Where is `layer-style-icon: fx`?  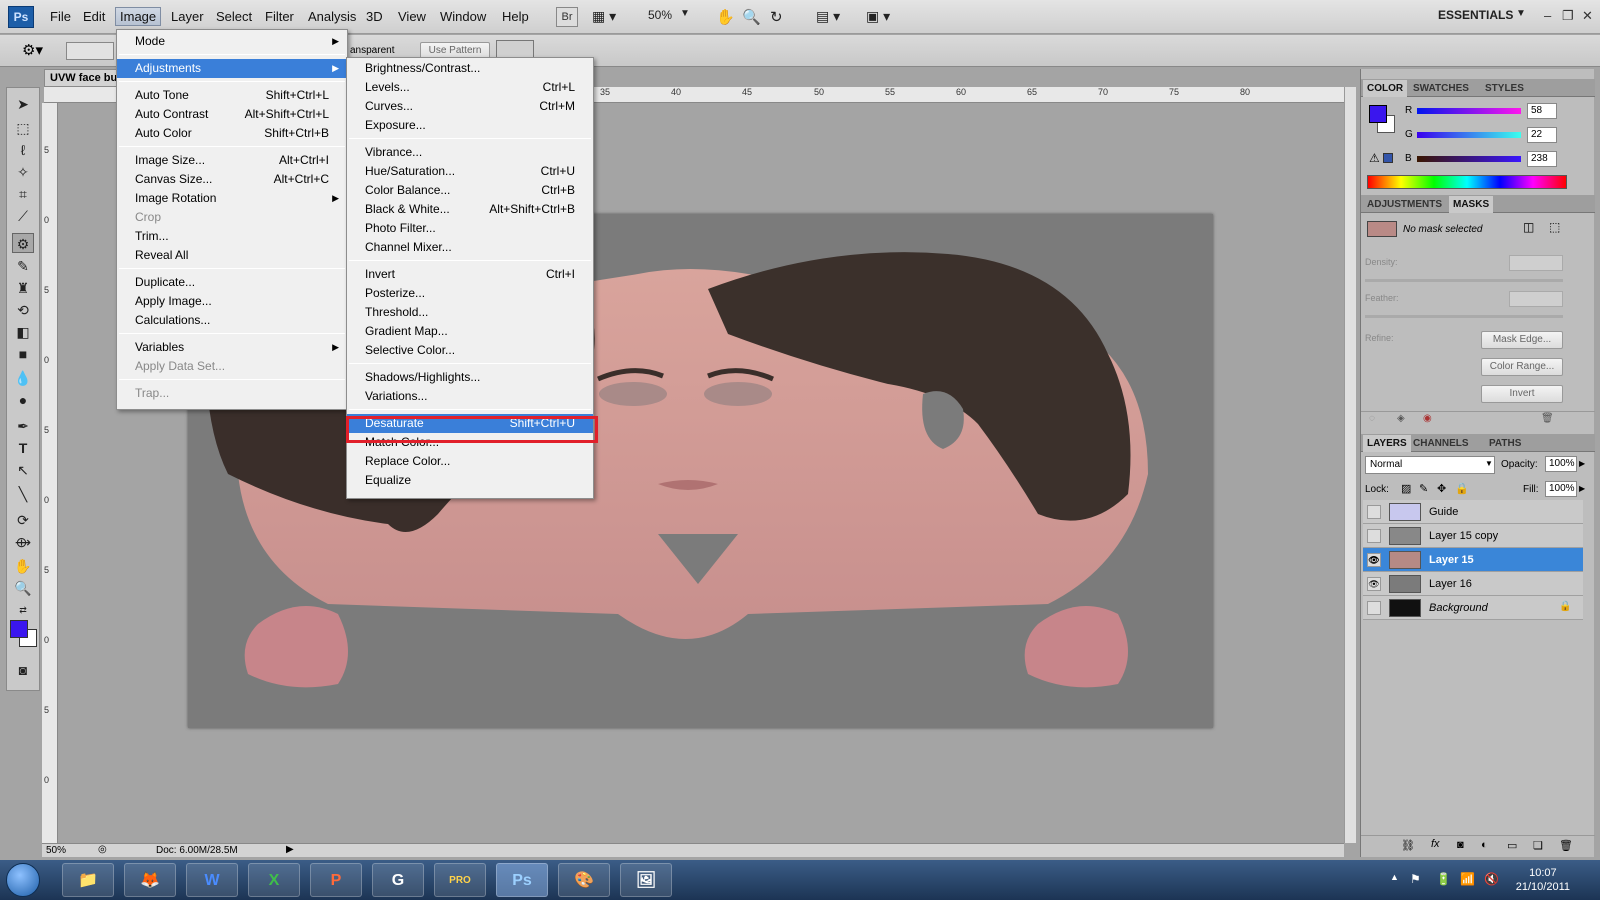
layer-style-icon: fx is located at coordinates (1435, 844).